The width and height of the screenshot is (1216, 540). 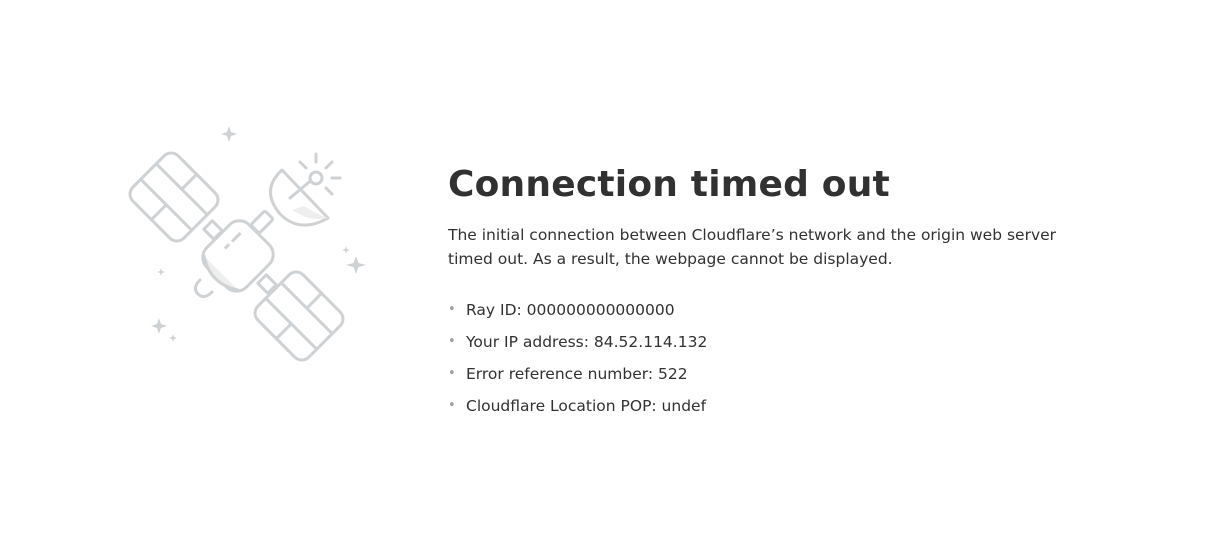 I want to click on detail-text: Error reference number: 522, so click(x=577, y=374).